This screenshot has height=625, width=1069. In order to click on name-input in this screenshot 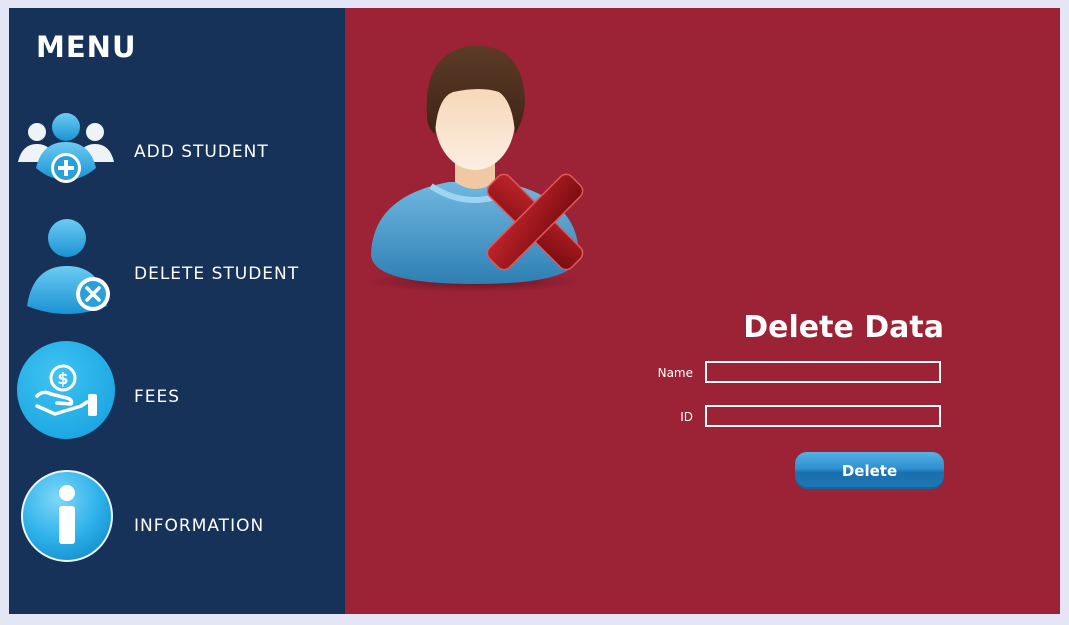, I will do `click(823, 372)`.